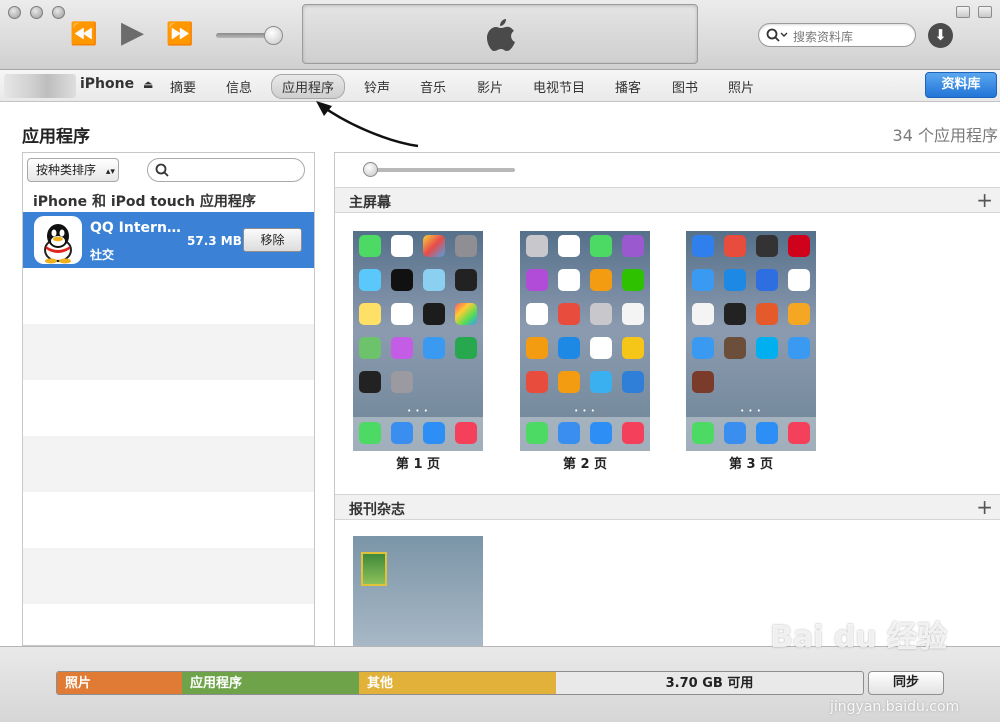 The height and width of the screenshot is (722, 1000). Describe the element at coordinates (537, 280) in the screenshot. I see `bug-reporter-icon` at that location.